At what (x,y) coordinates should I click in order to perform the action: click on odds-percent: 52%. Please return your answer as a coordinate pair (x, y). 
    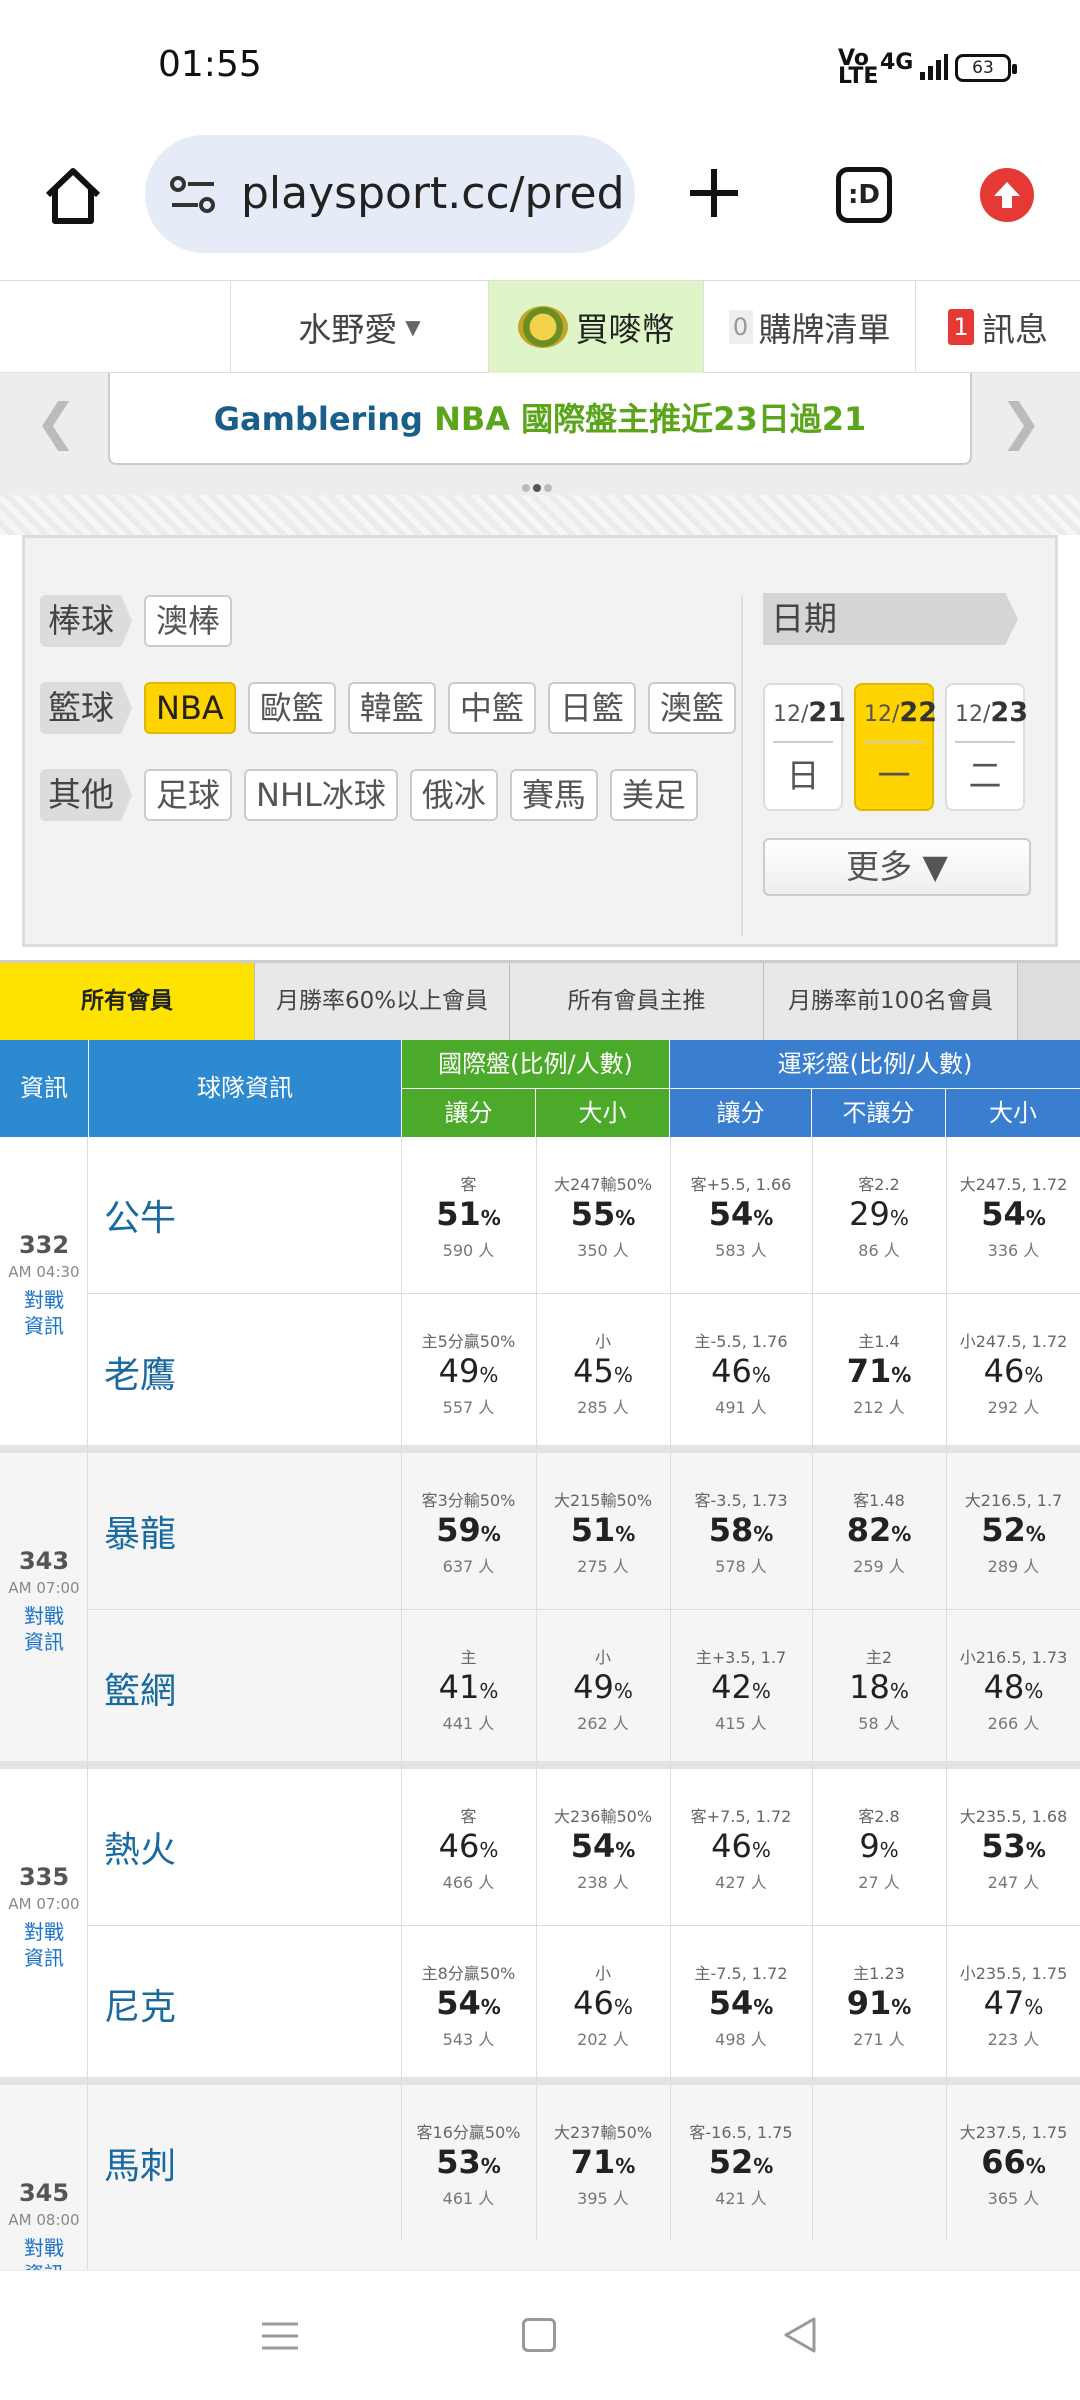
    Looking at the image, I should click on (1013, 1530).